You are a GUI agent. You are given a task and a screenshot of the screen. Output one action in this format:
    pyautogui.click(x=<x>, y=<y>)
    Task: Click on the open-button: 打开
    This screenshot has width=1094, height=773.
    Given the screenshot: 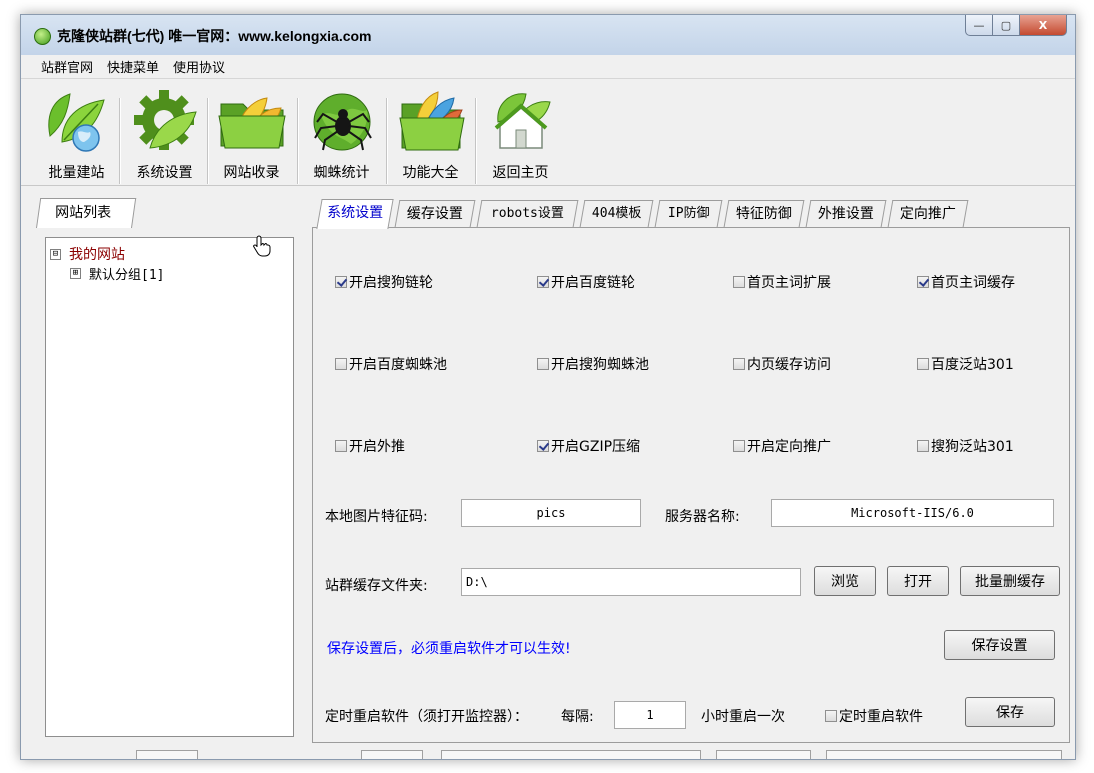 What is the action you would take?
    pyautogui.click(x=918, y=581)
    